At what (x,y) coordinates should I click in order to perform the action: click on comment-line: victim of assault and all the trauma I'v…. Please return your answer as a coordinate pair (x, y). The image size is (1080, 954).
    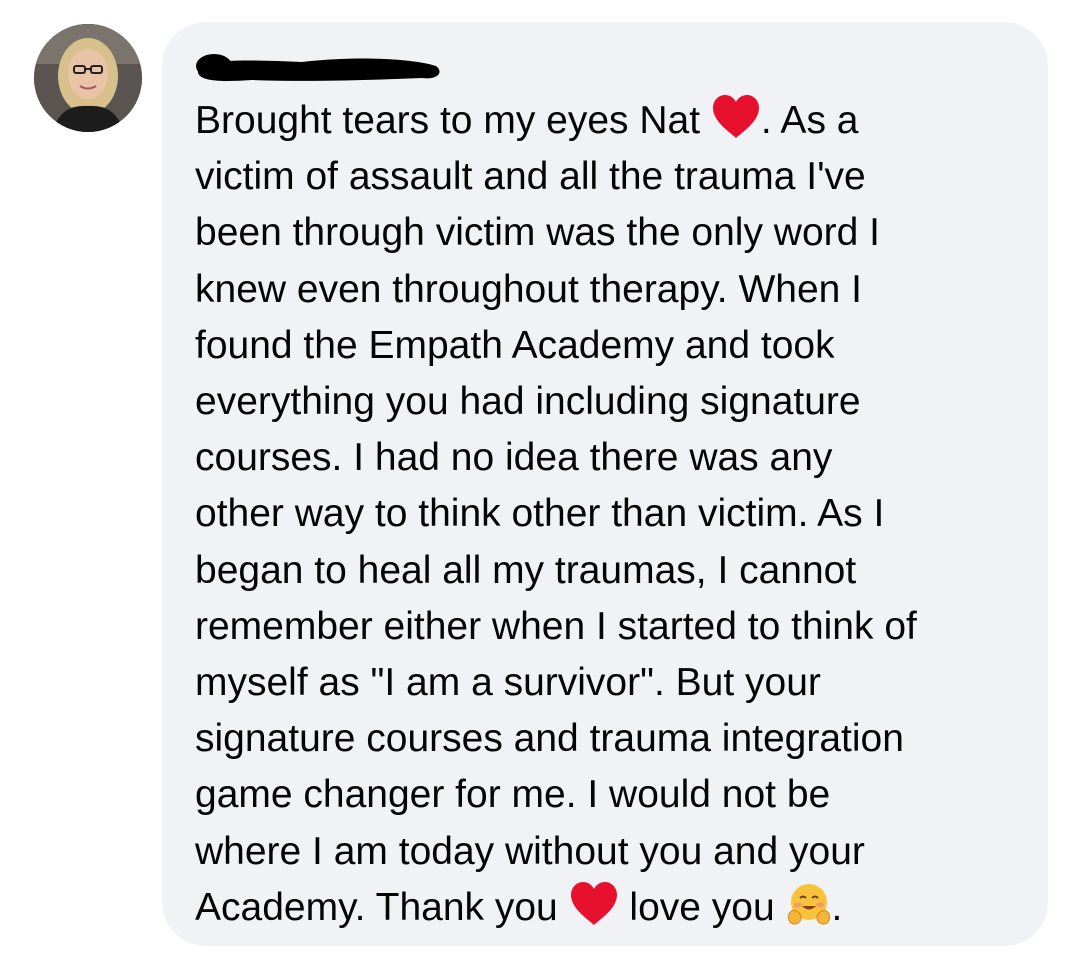
    Looking at the image, I should click on (615, 177).